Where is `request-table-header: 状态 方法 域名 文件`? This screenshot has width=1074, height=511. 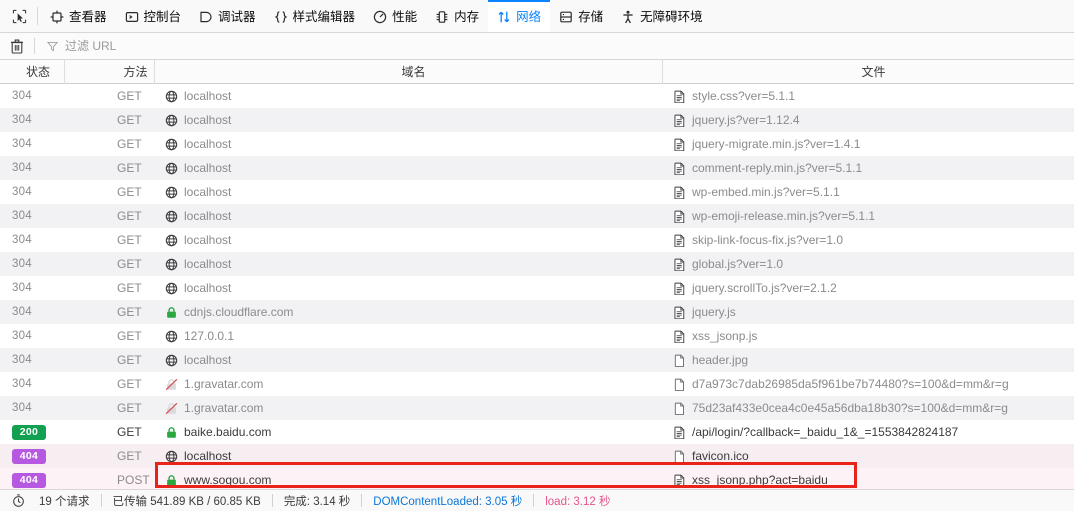 request-table-header: 状态 方法 域名 文件 is located at coordinates (537, 71).